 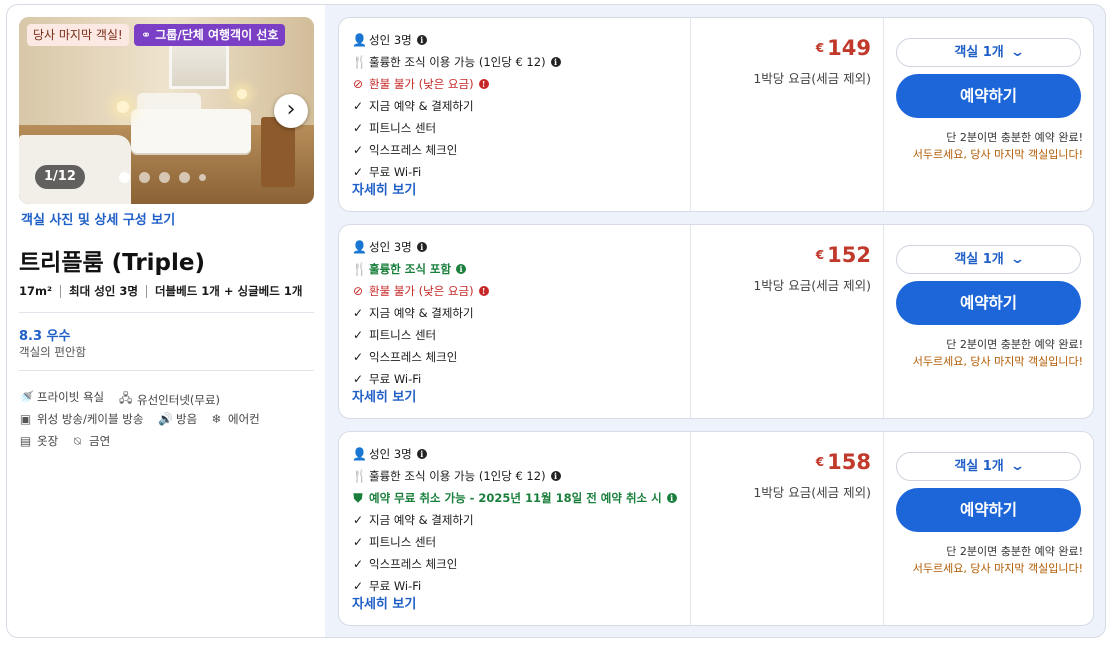 What do you see at coordinates (228, 291) in the screenshot?
I see `room-beds: 더블베드 1개 + 싱글베드 1개` at bounding box center [228, 291].